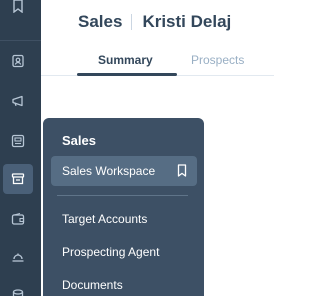 Image resolution: width=320 pixels, height=296 pixels. Describe the element at coordinates (18, 179) in the screenshot. I see `sales-icon` at that location.